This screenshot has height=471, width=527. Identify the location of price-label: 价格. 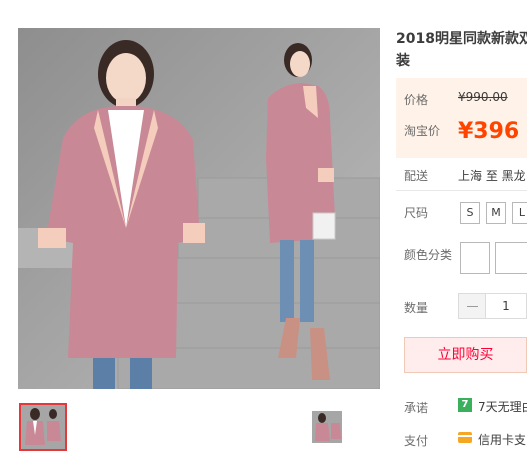
(416, 100).